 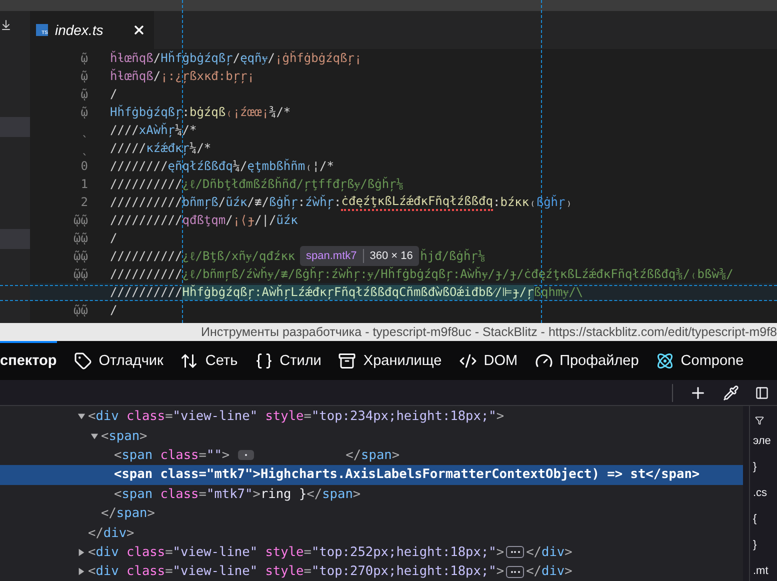 What do you see at coordinates (371, 416) in the screenshot?
I see `markup-node: <div class="view-line" style="top:234px;height:18px;">` at bounding box center [371, 416].